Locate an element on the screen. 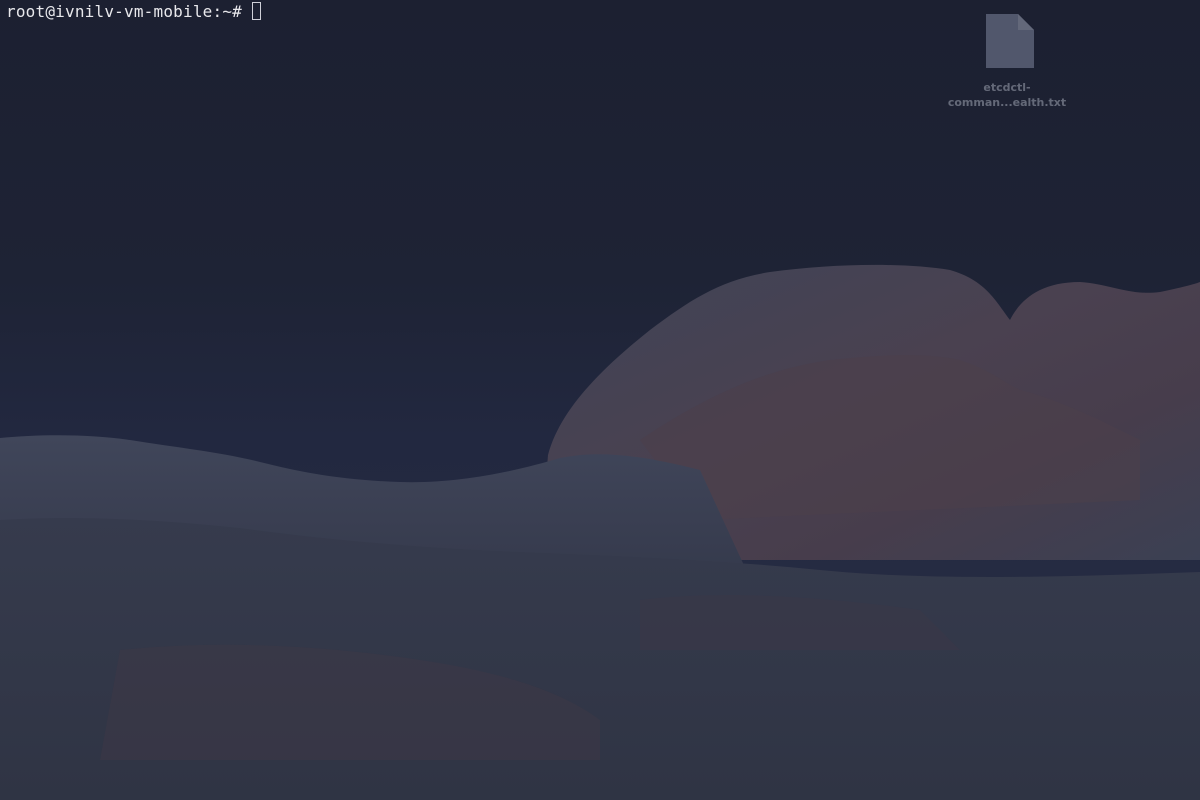 This screenshot has width=1200, height=800. file-name-line1: etcdctl- is located at coordinates (1007, 87).